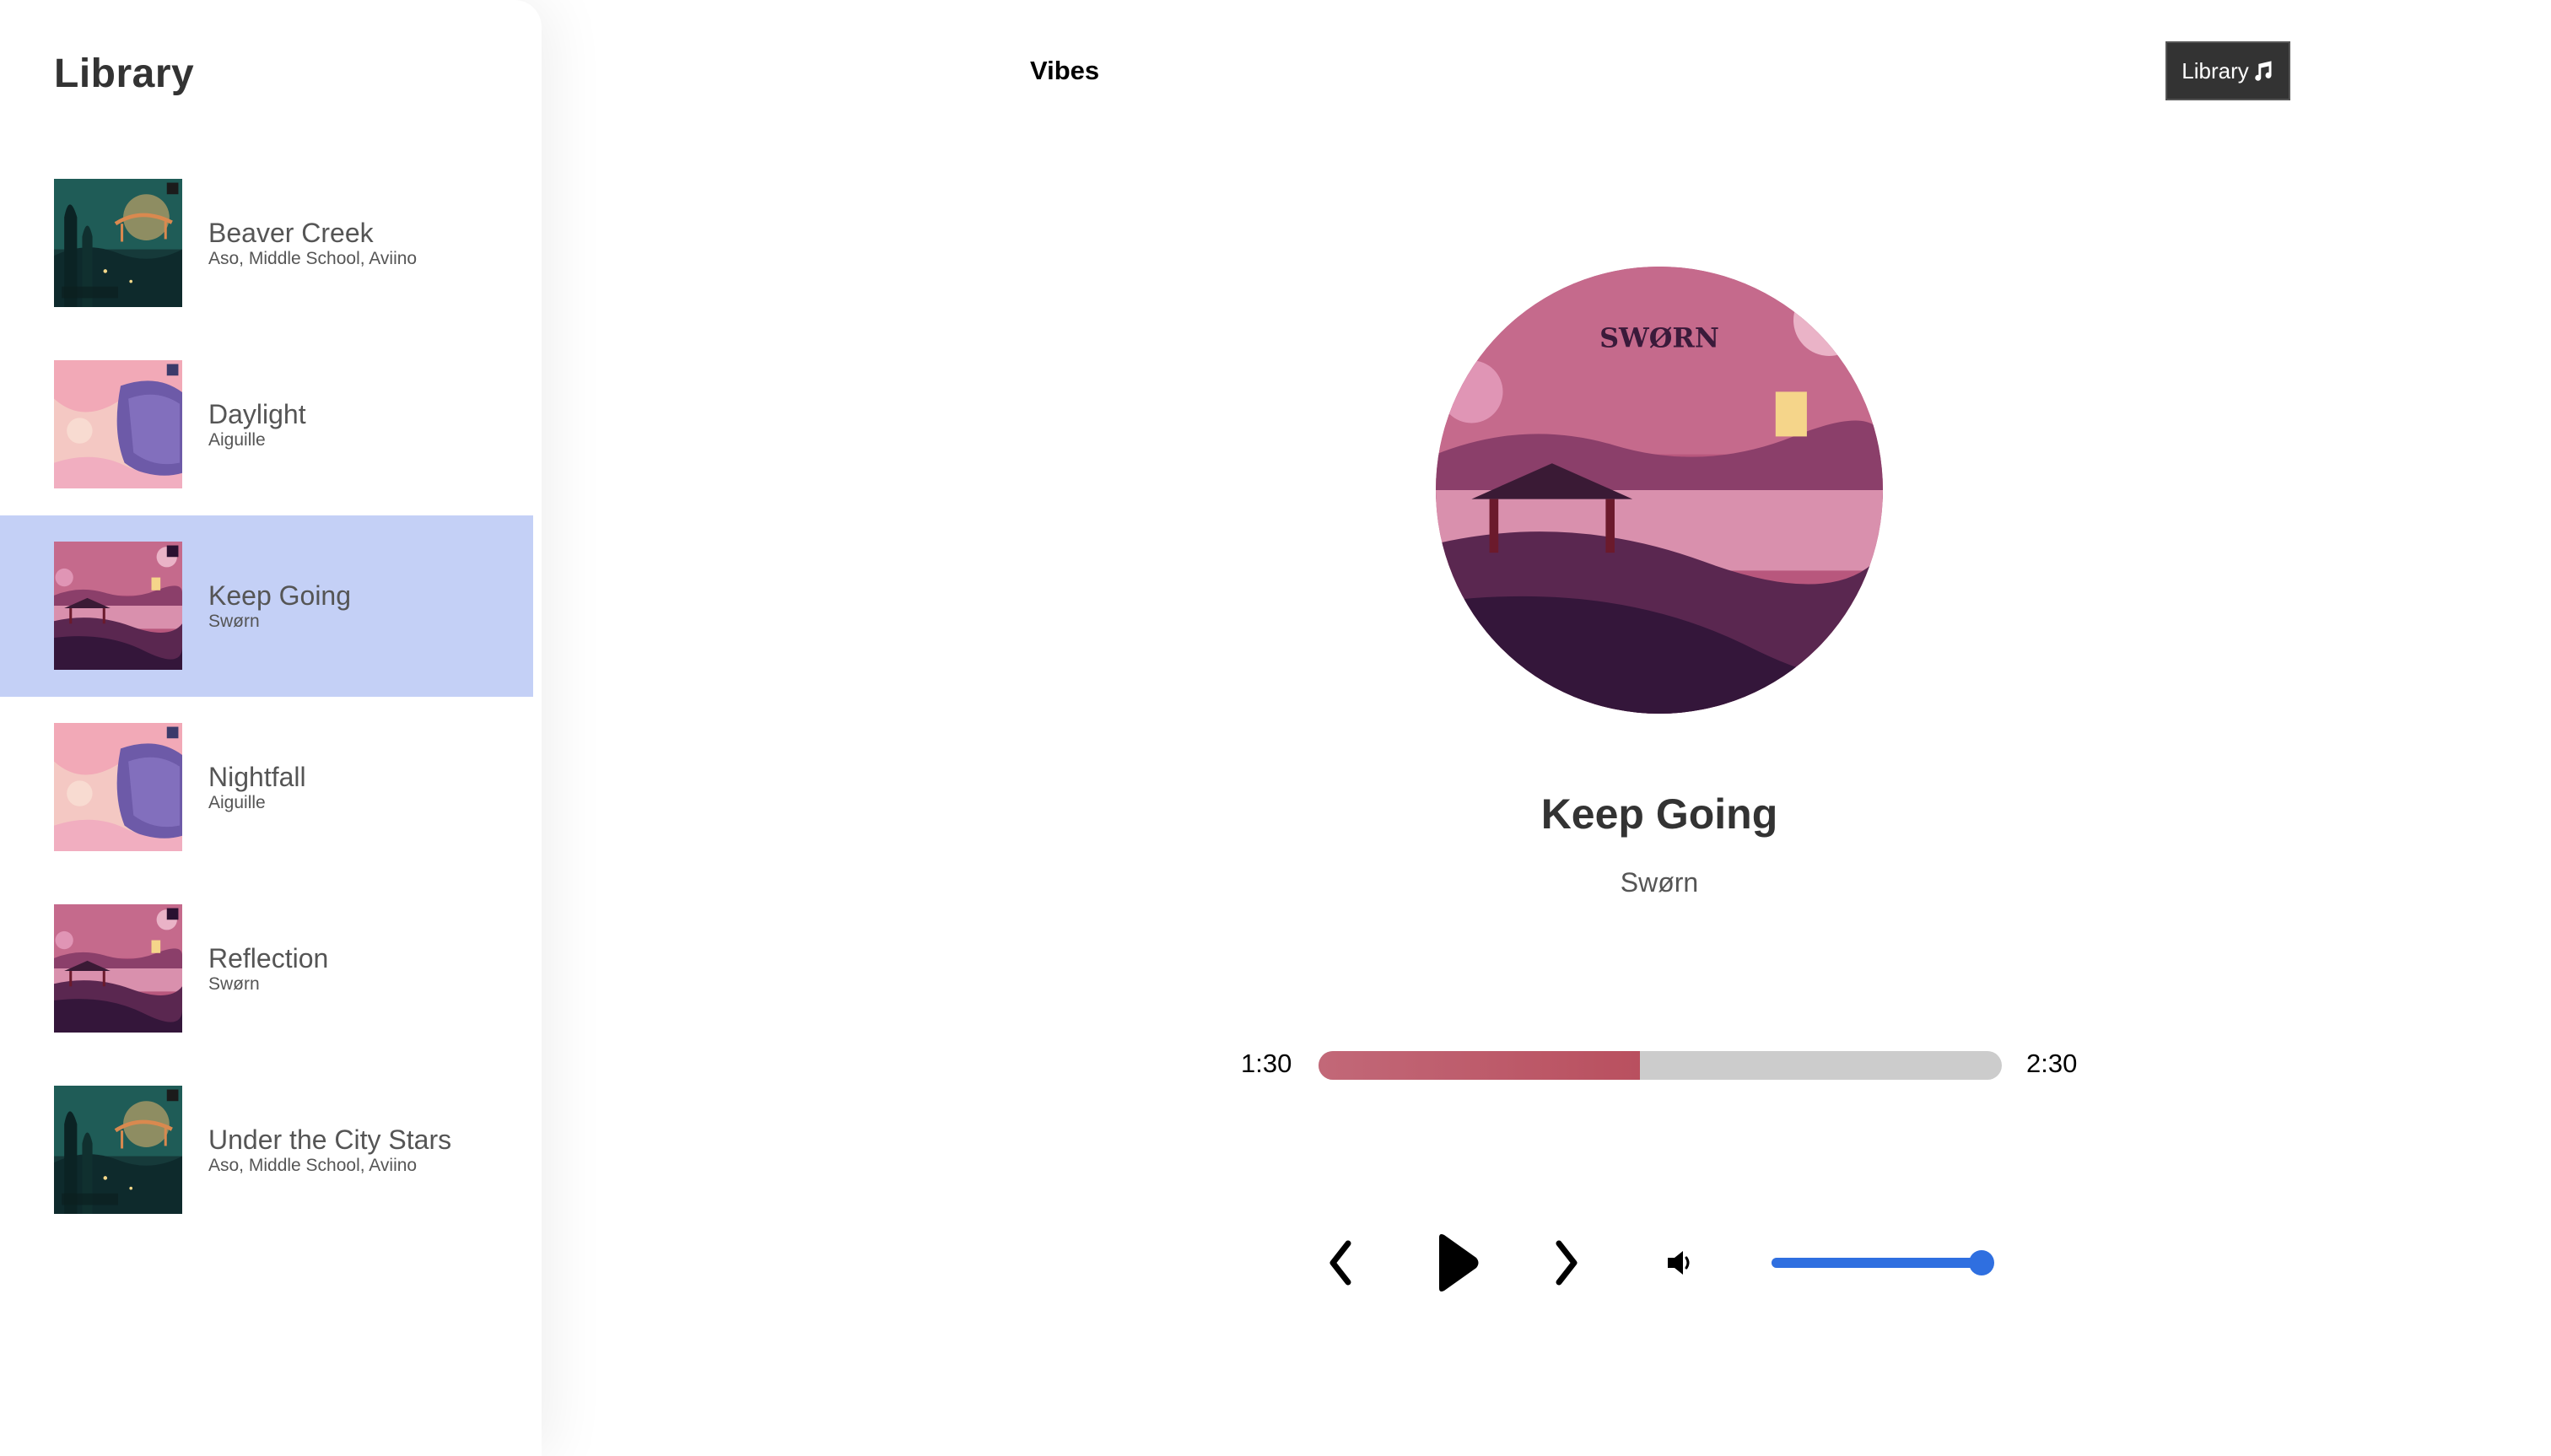 The width and height of the screenshot is (2551, 1456). What do you see at coordinates (2263, 71) in the screenshot?
I see `music-note-icon` at bounding box center [2263, 71].